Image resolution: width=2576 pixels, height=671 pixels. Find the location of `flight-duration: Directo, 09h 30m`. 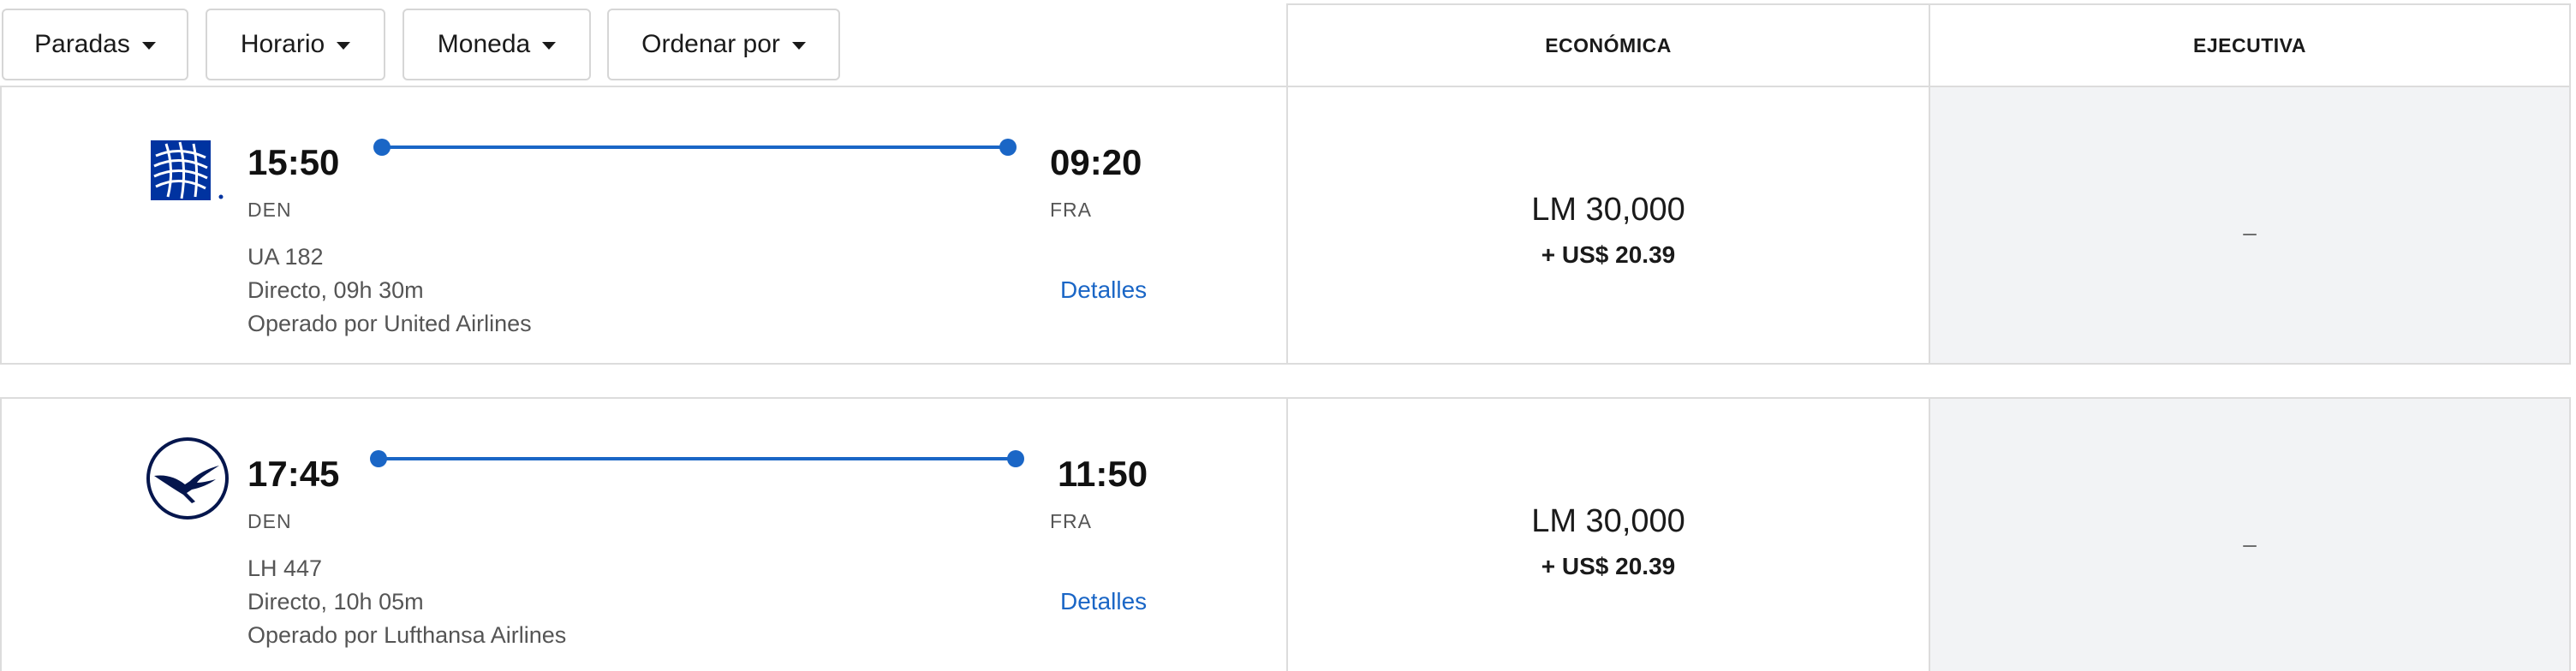

flight-duration: Directo, 09h 30m is located at coordinates (336, 290).